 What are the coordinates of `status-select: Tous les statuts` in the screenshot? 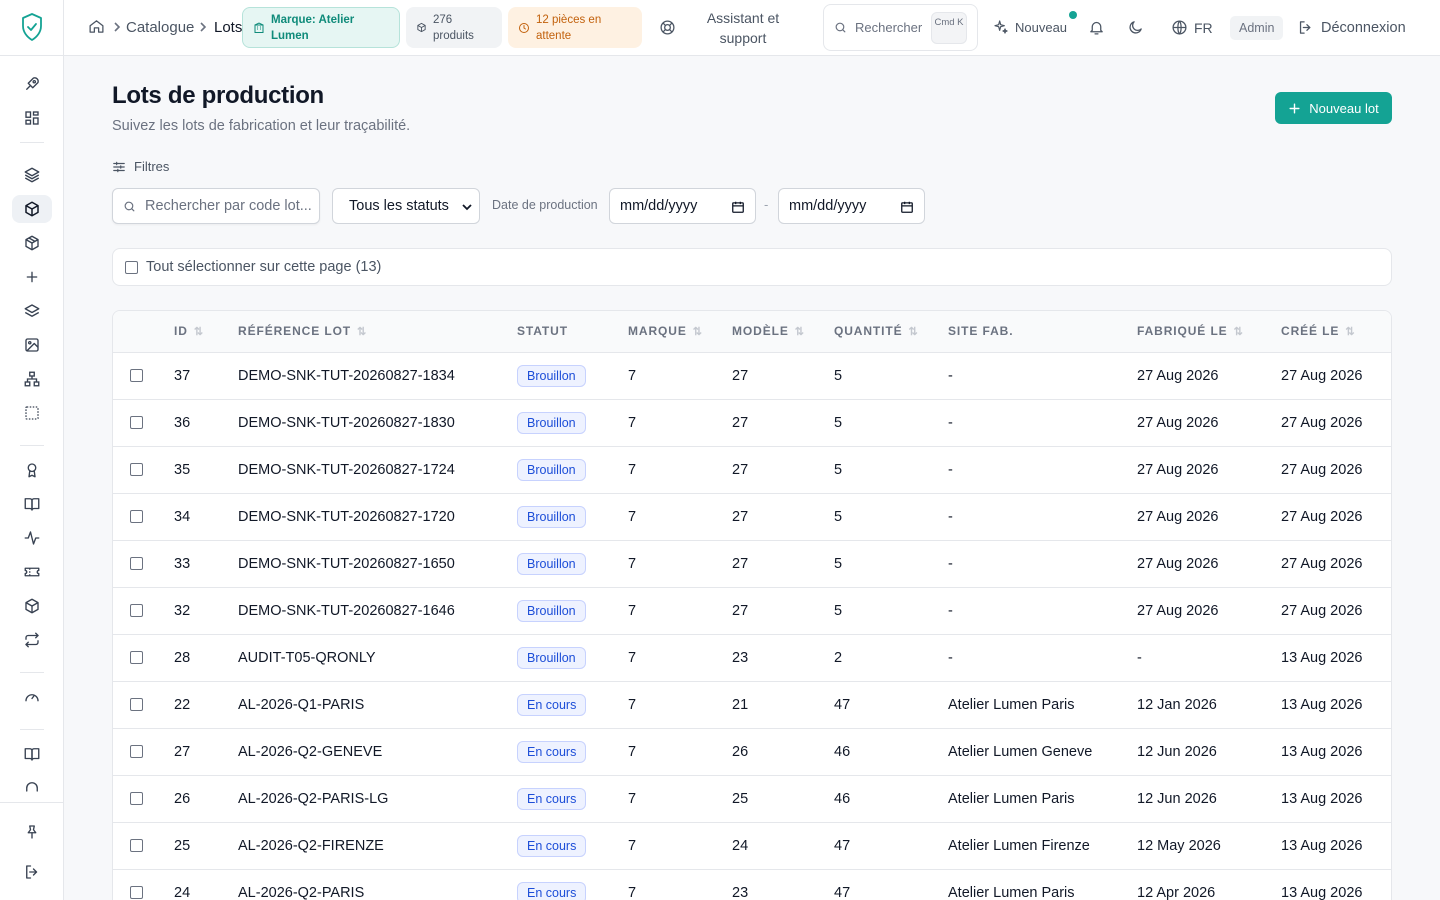 It's located at (406, 206).